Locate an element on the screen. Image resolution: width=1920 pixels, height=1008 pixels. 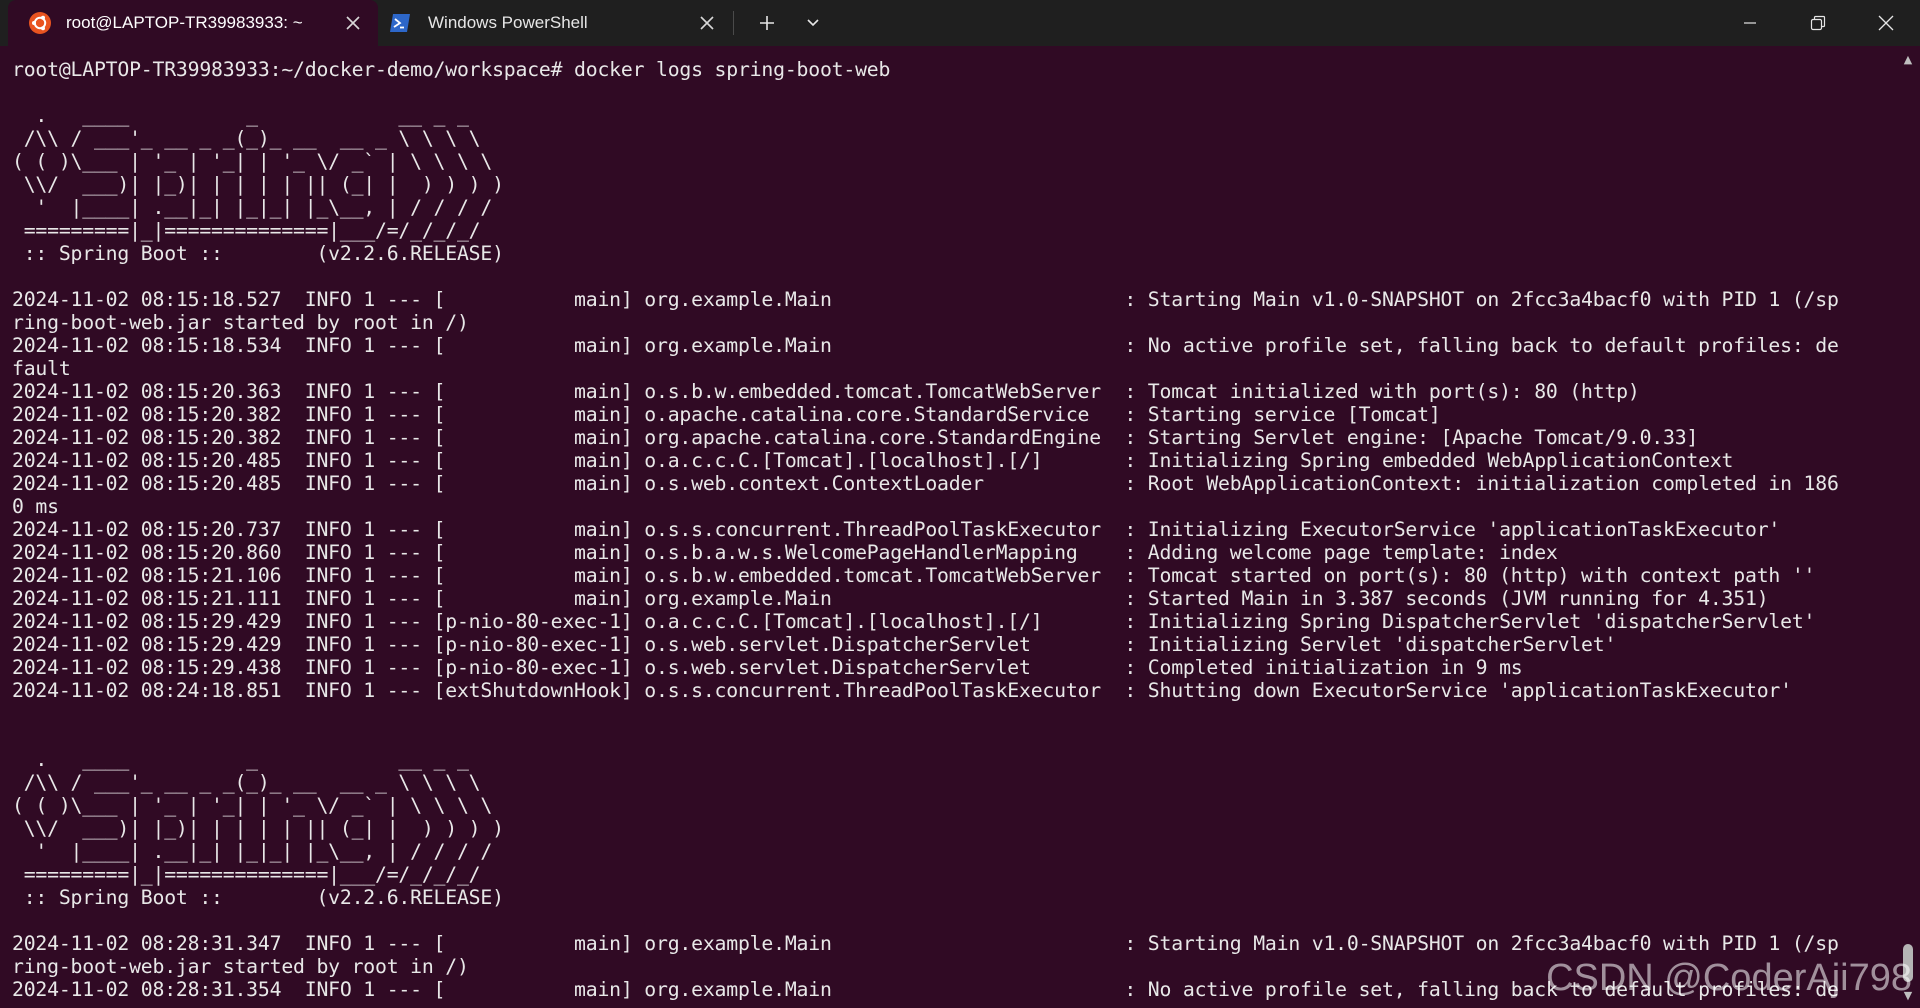
minimize-icon is located at coordinates (1750, 23).